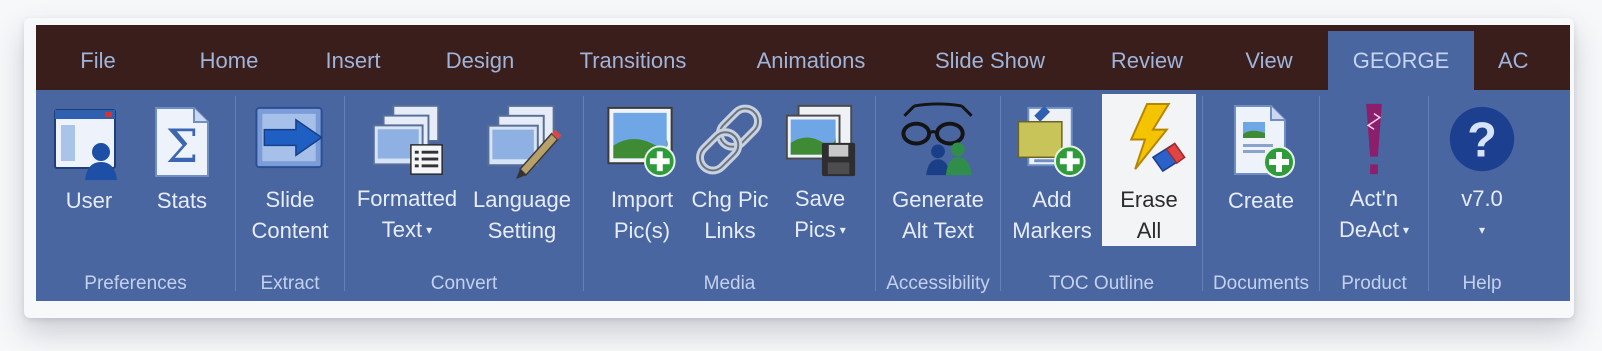 The image size is (1602, 351). I want to click on group-label-accessibility: Accessibility, so click(938, 283).